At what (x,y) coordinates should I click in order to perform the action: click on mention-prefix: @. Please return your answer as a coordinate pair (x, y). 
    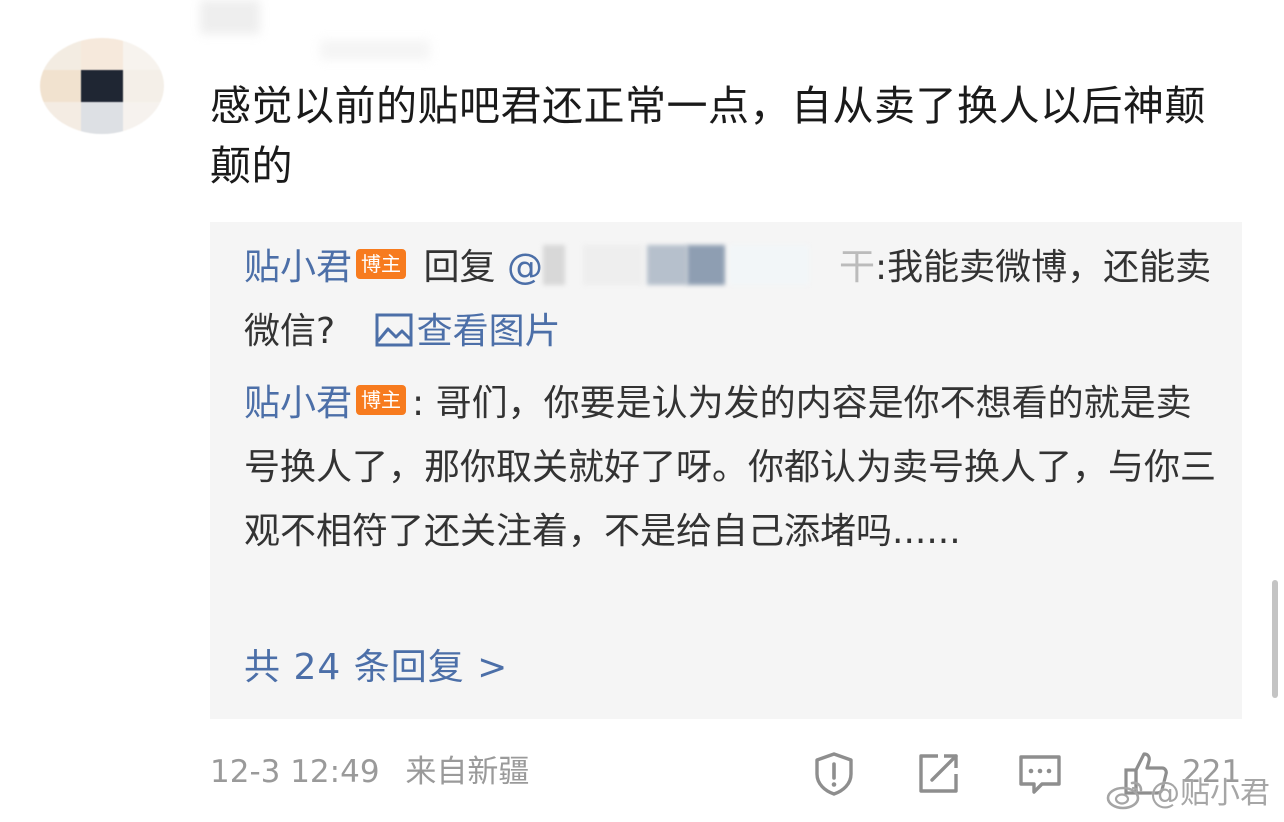
    Looking at the image, I should click on (524, 267).